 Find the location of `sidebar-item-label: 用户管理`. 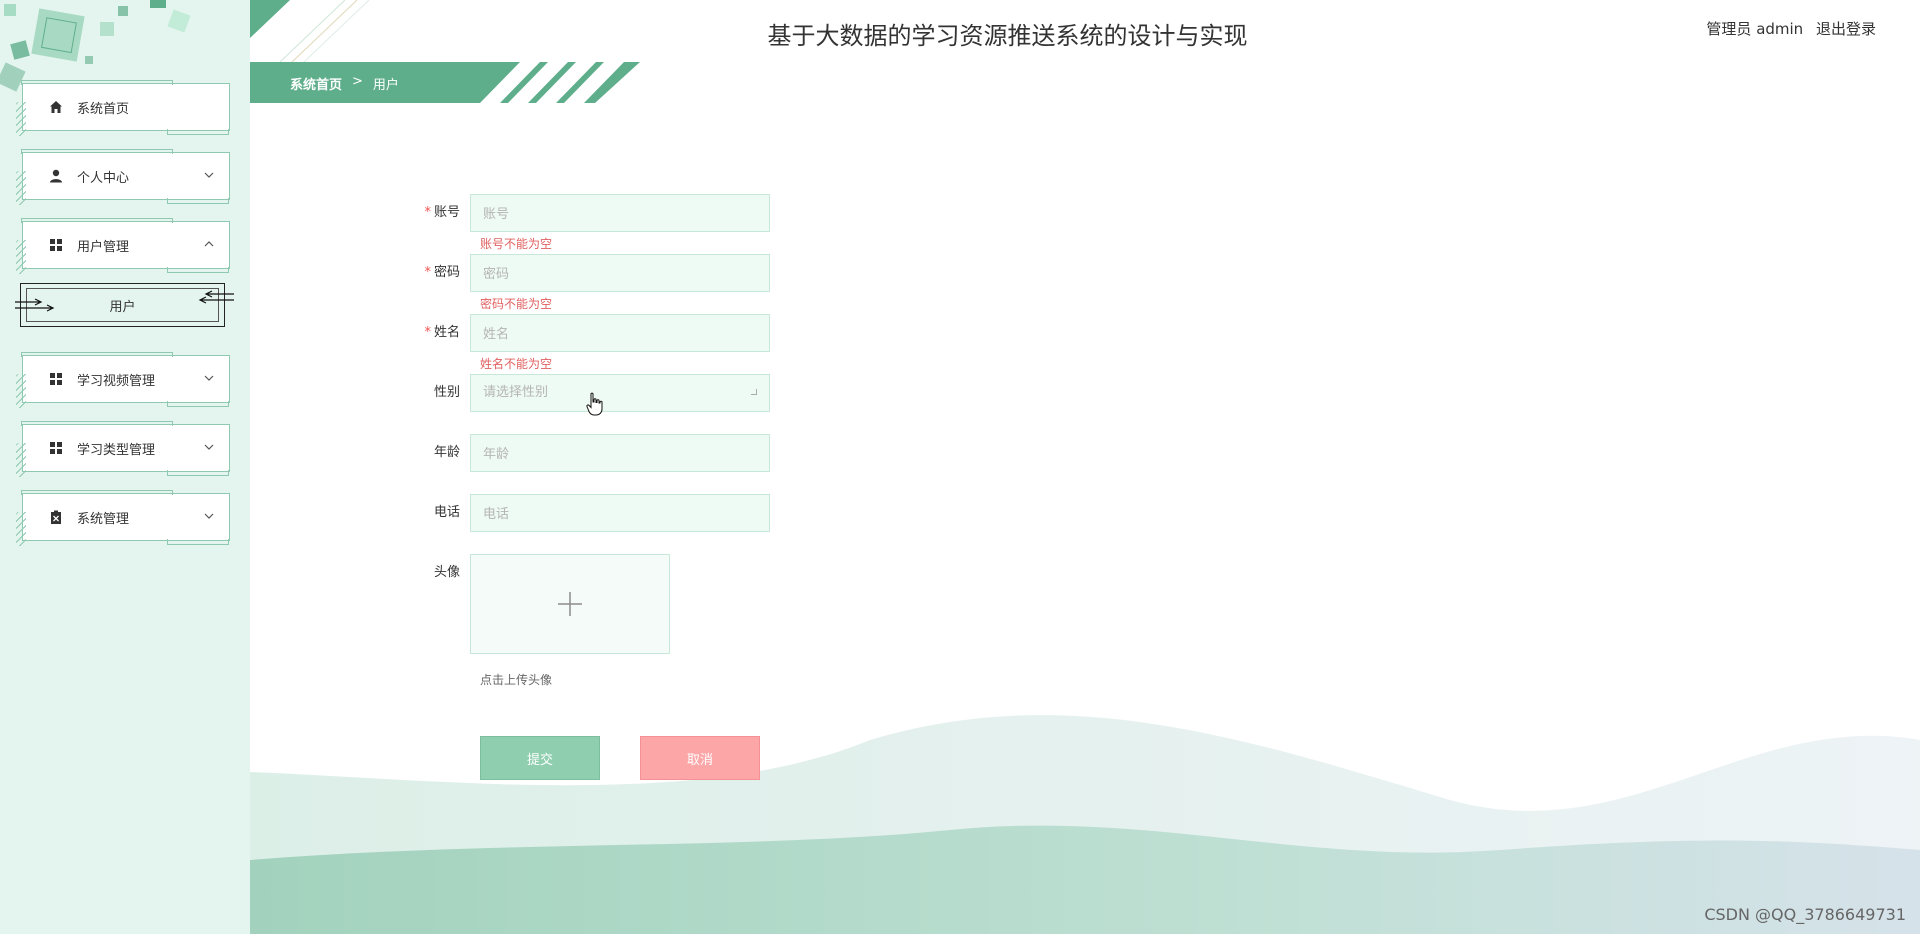

sidebar-item-label: 用户管理 is located at coordinates (103, 247).